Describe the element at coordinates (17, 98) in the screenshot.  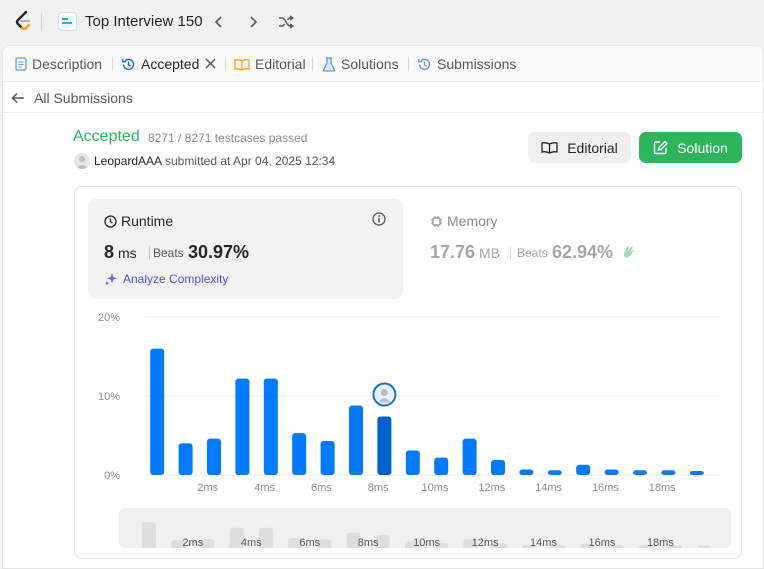
I see `arrow-left-icon` at that location.